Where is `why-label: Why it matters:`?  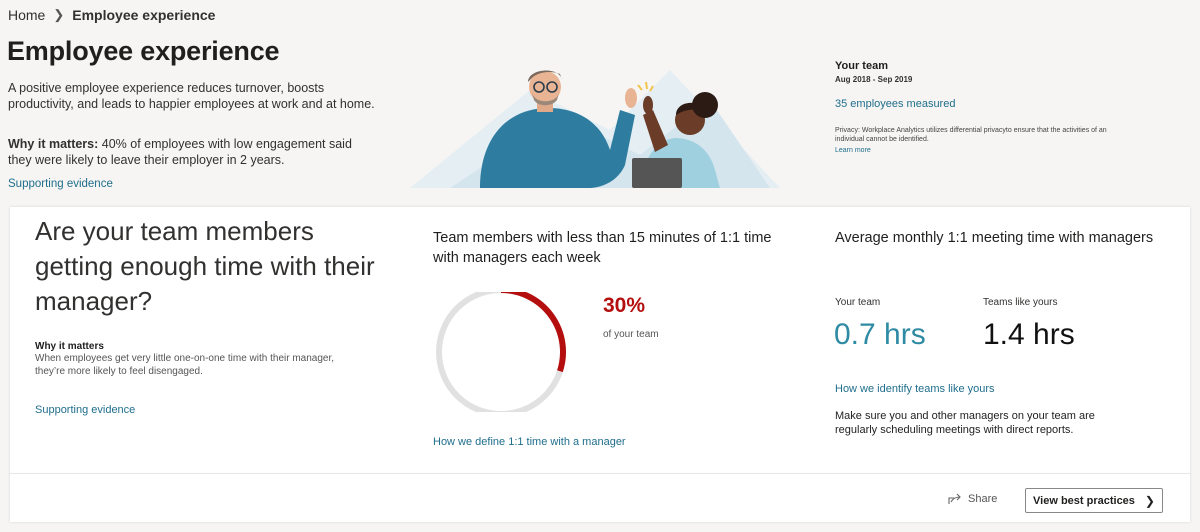 why-label: Why it matters: is located at coordinates (53, 144).